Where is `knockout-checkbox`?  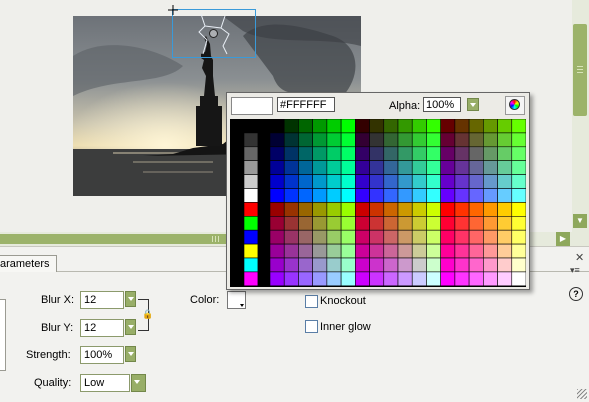
knockout-checkbox is located at coordinates (311, 301).